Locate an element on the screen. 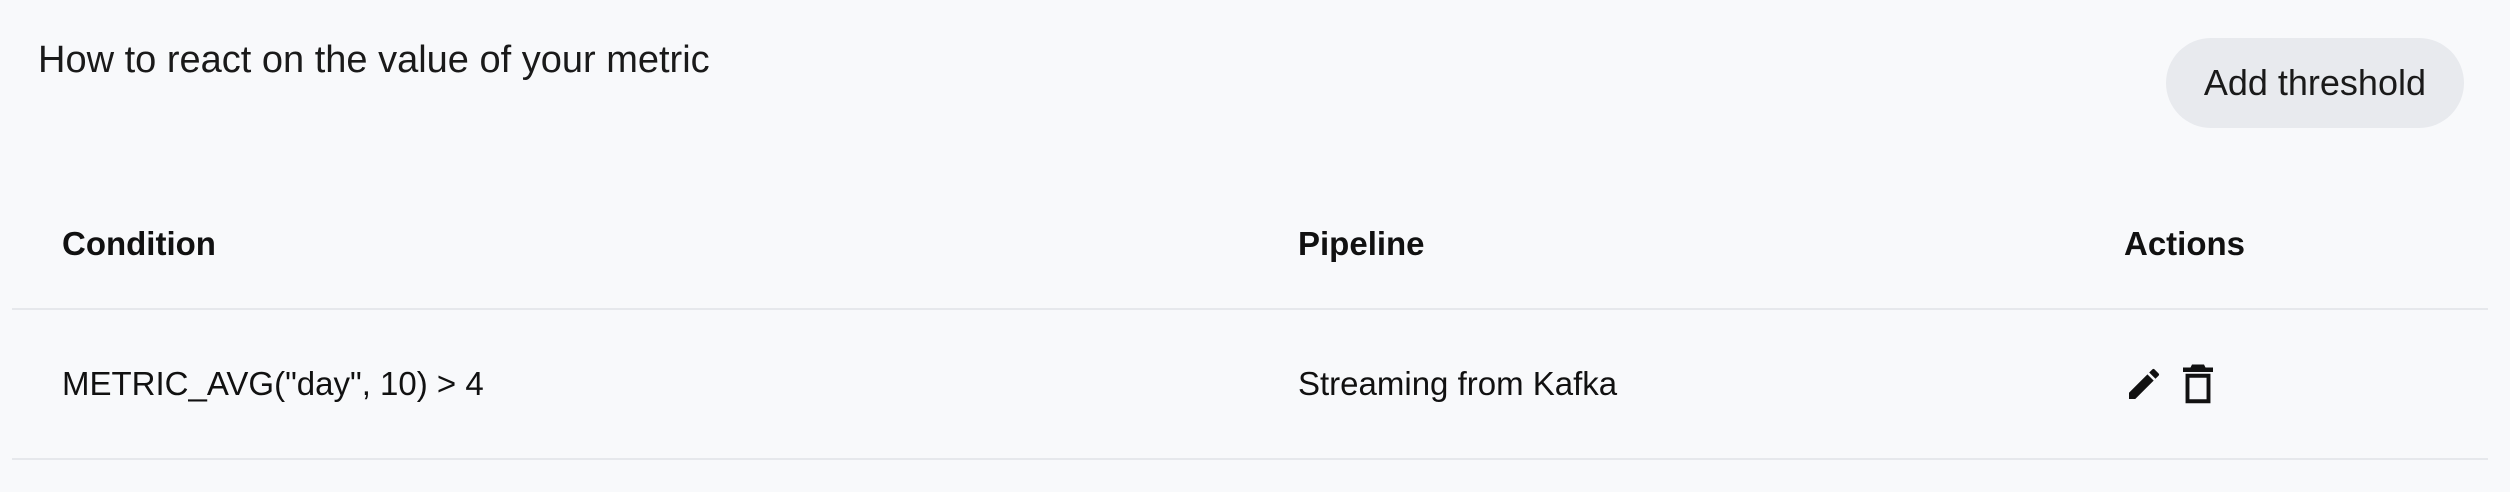 Image resolution: width=2510 pixels, height=492 pixels. actions-cell is located at coordinates (2171, 384).